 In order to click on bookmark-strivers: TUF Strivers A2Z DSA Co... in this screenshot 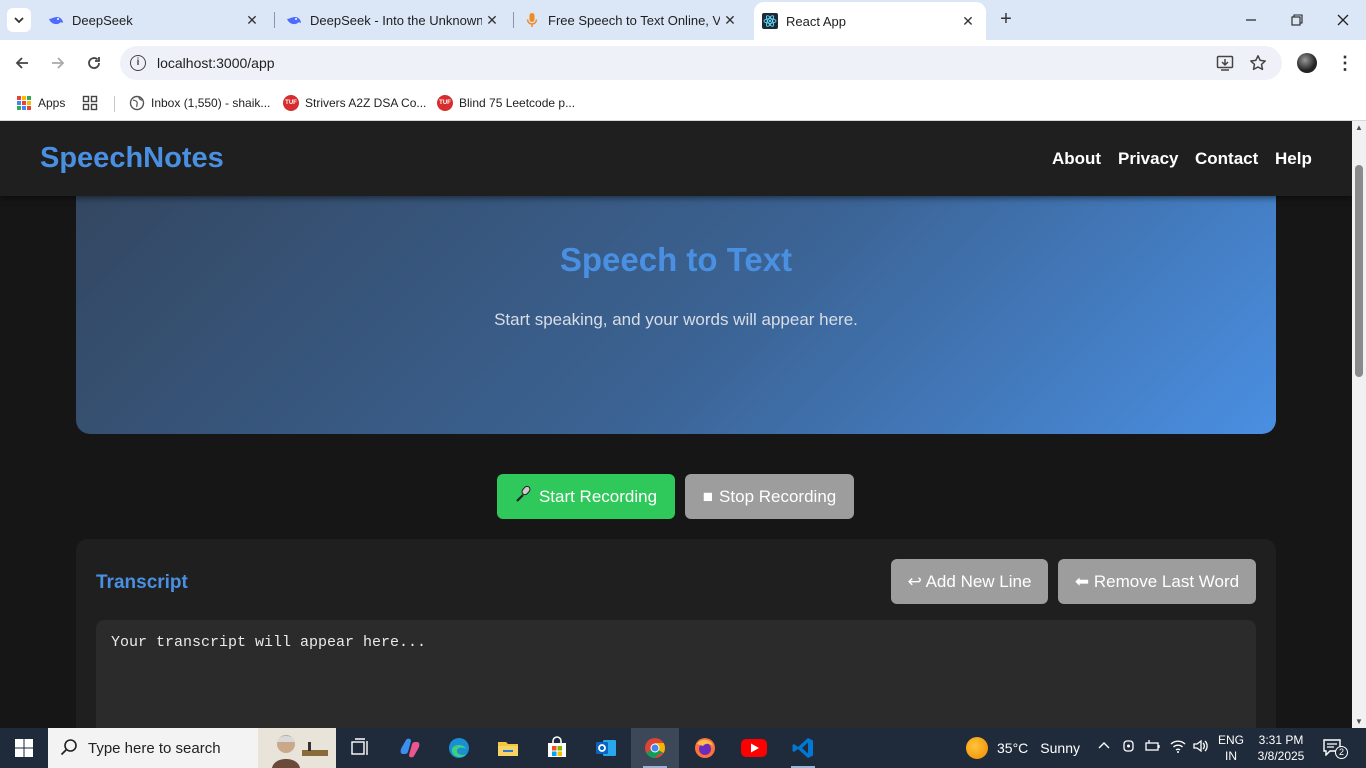, I will do `click(354, 103)`.